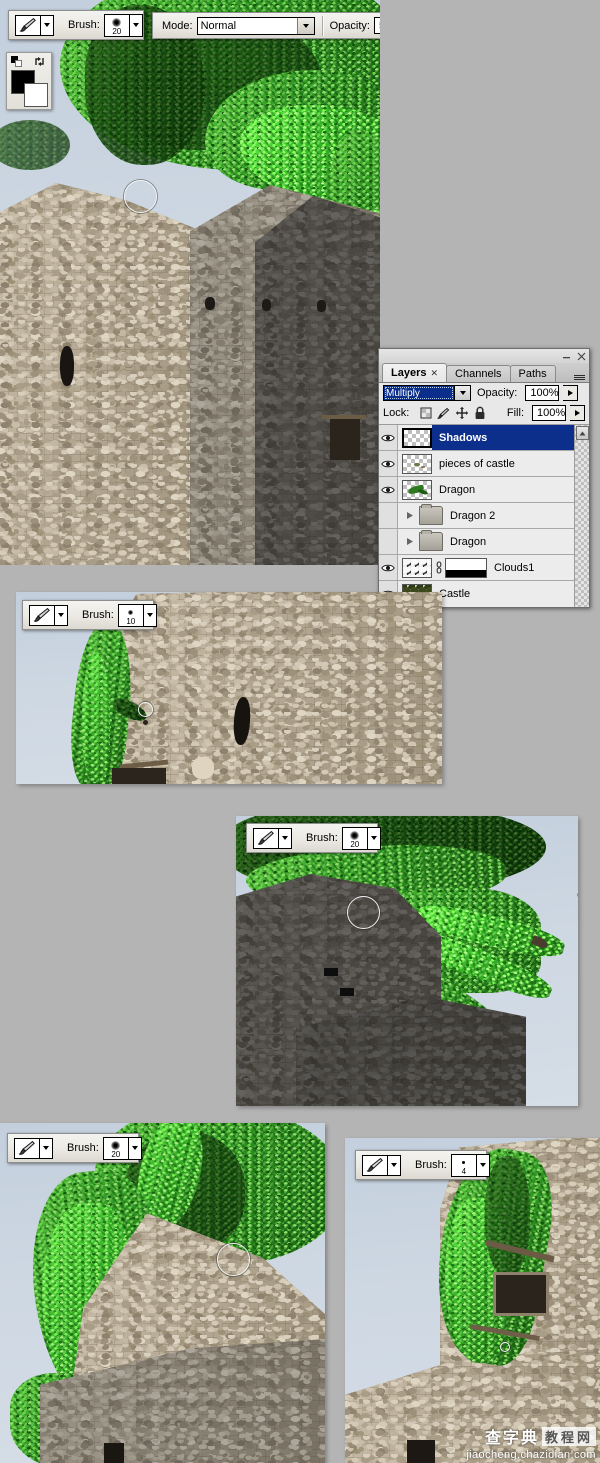 The image size is (600, 1463). I want to click on layer-thumbnail-shadows, so click(417, 437).